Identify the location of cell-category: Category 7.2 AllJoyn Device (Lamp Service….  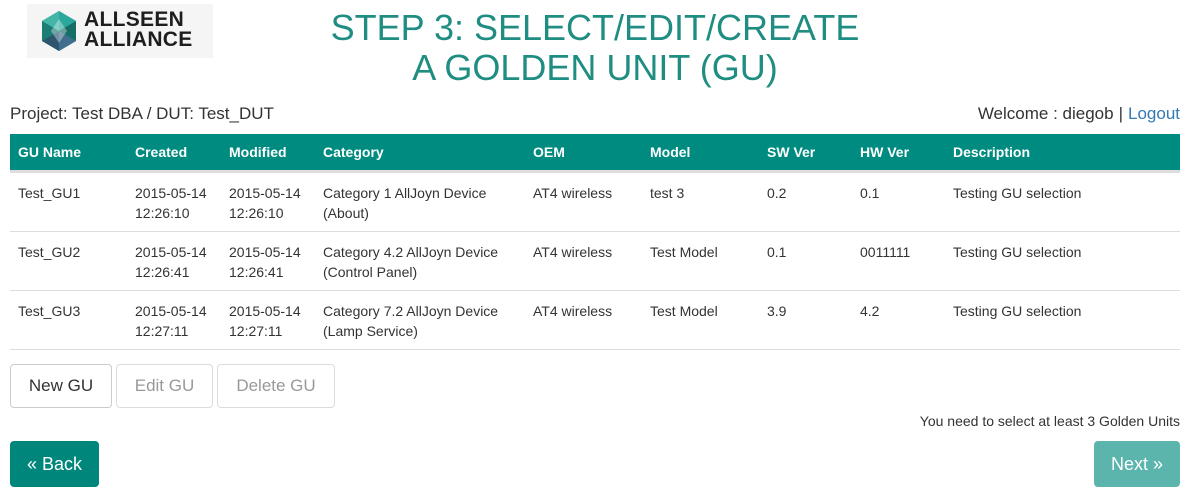
(420, 320).